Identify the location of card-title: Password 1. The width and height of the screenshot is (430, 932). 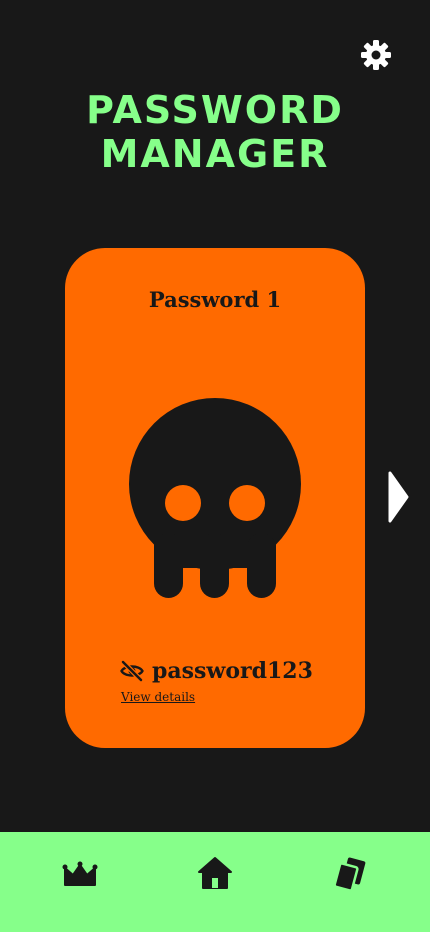
(215, 299).